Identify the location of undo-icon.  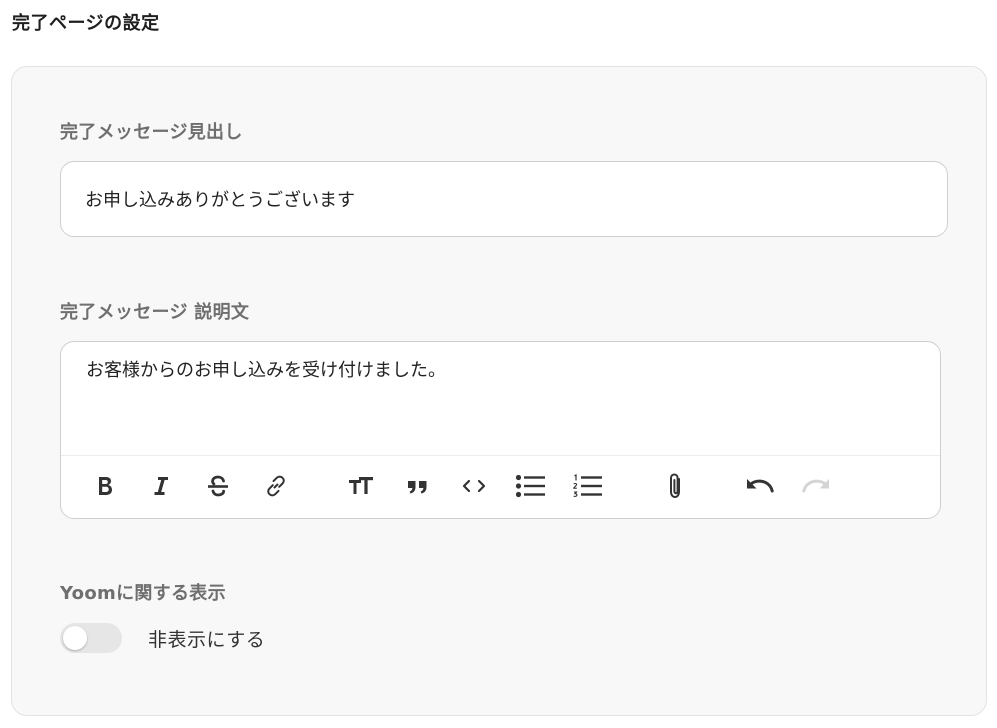
(760, 486).